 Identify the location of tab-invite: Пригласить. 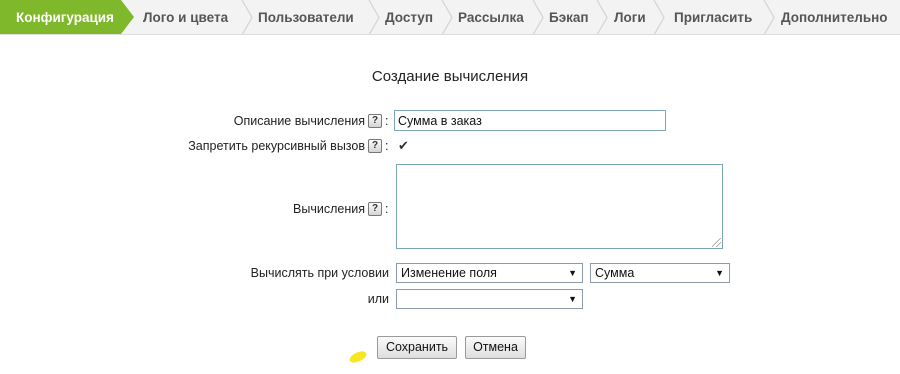
(713, 17).